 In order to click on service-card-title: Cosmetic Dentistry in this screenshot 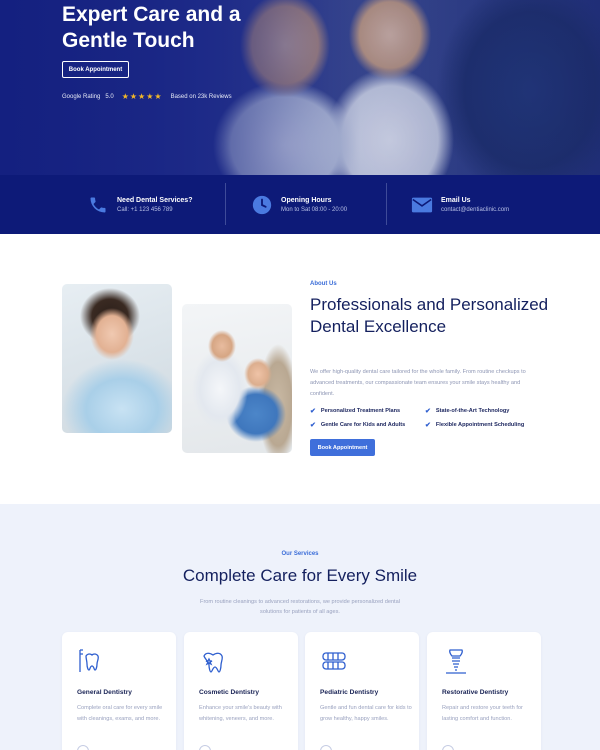, I will do `click(229, 692)`.